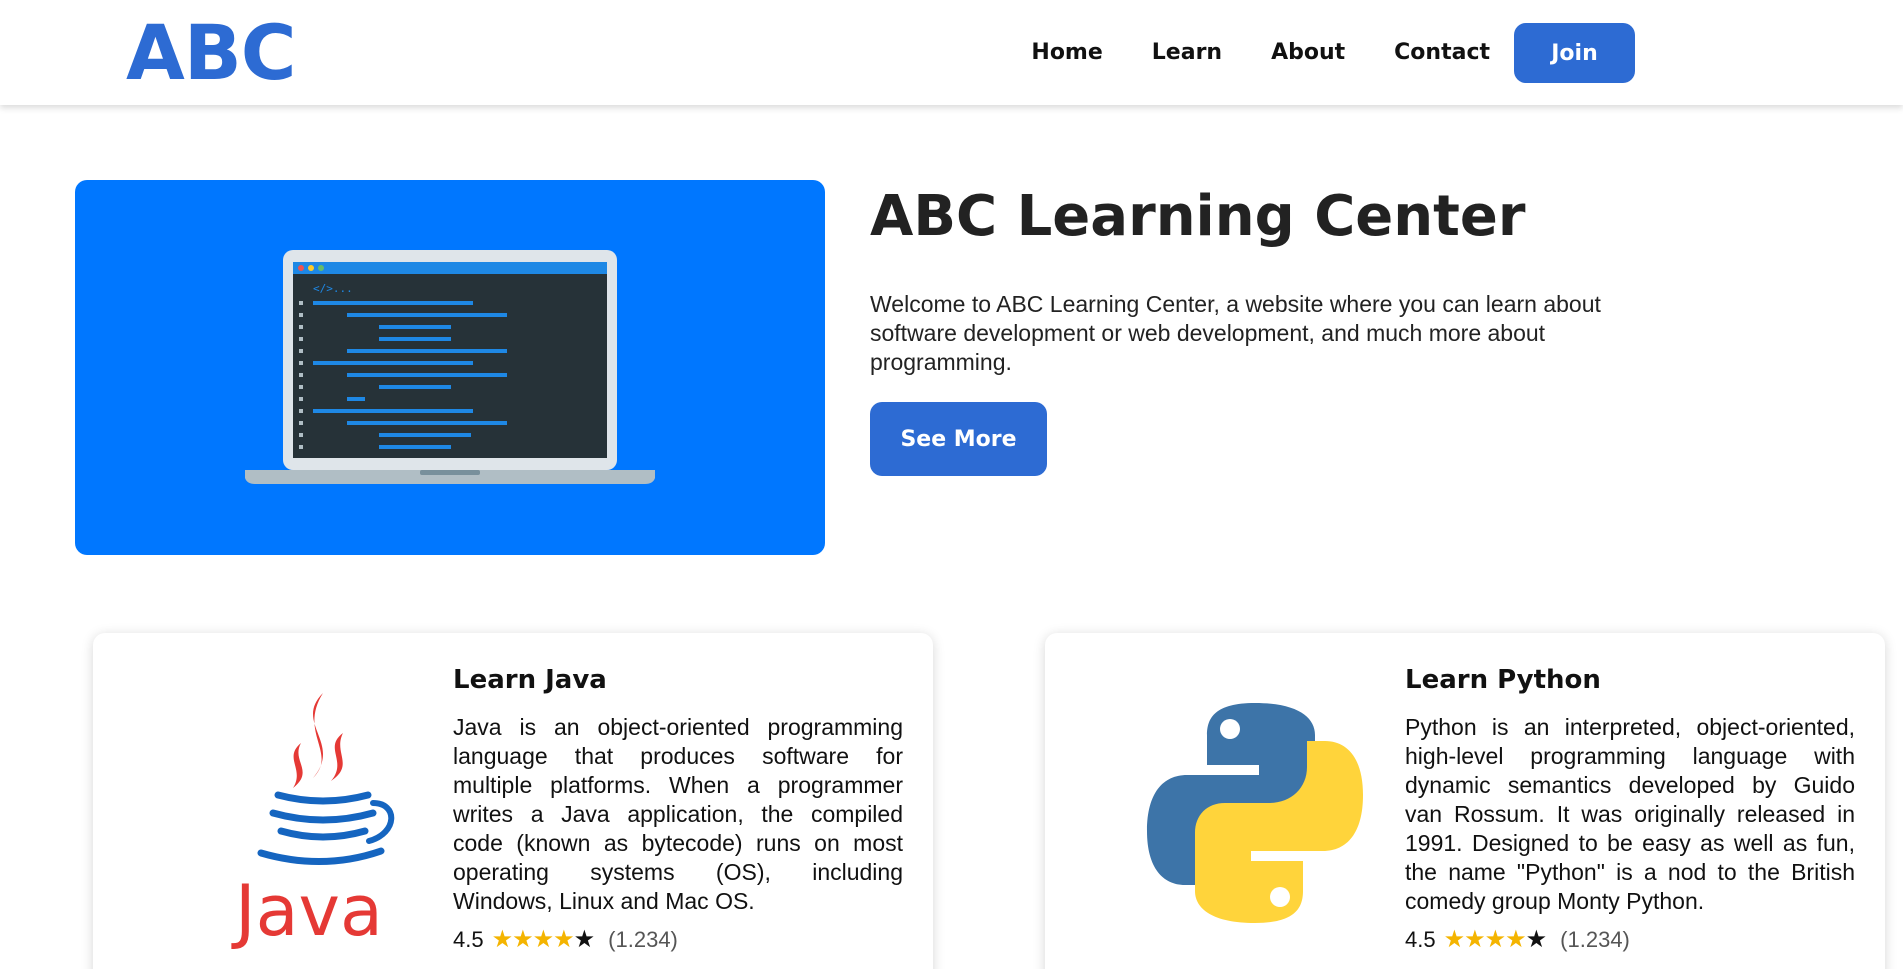 The width and height of the screenshot is (1903, 969). I want to click on nav-link-contact: Contact, so click(1442, 53).